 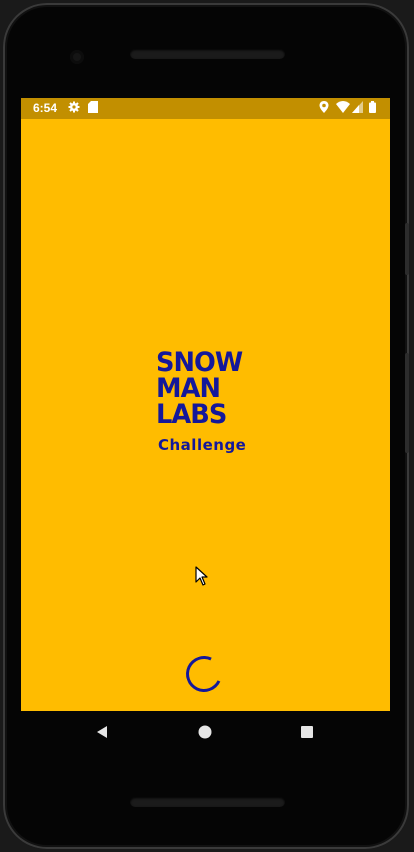 I want to click on status-bar: 6:54, so click(x=205, y=108).